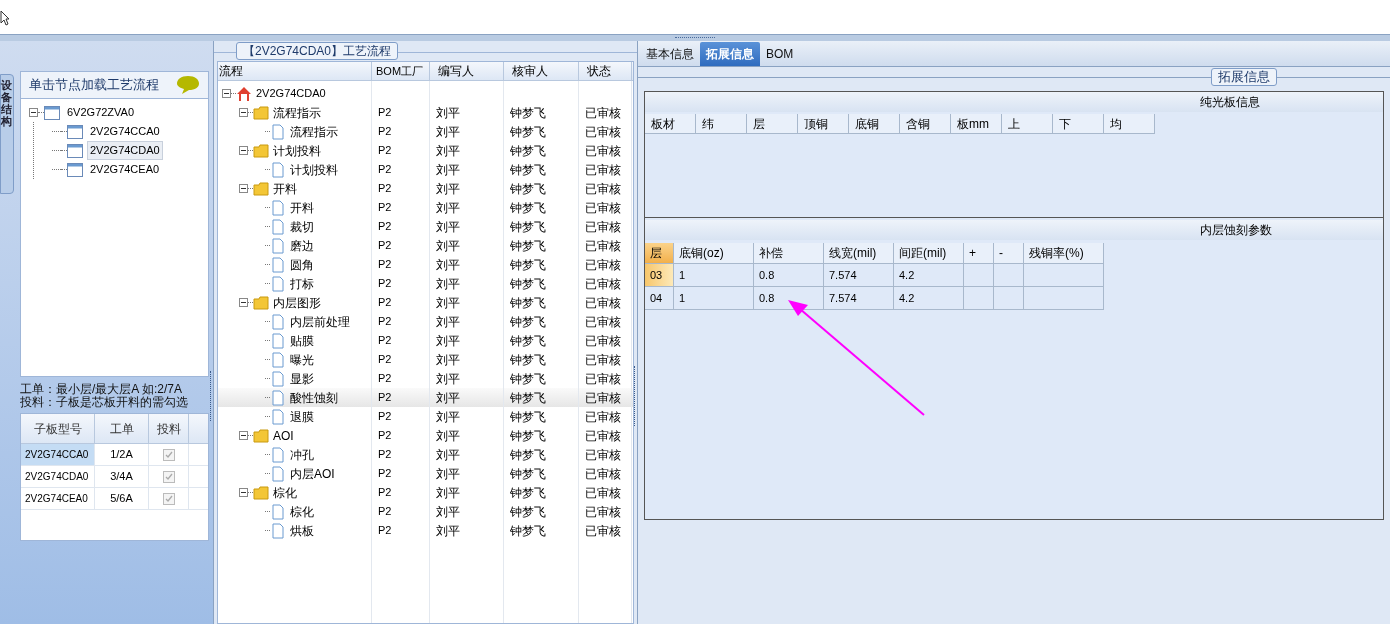 The width and height of the screenshot is (1390, 624). I want to click on splitter-handle, so click(695, 38).